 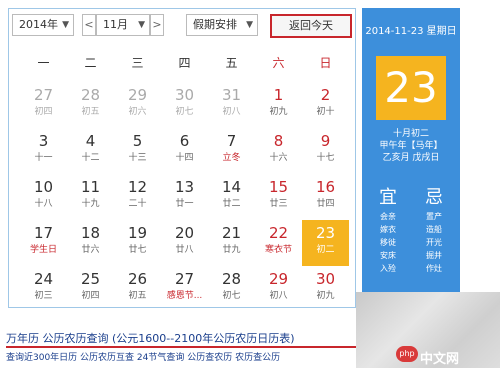 What do you see at coordinates (137, 158) in the screenshot?
I see `lunar-day-label: 十三` at bounding box center [137, 158].